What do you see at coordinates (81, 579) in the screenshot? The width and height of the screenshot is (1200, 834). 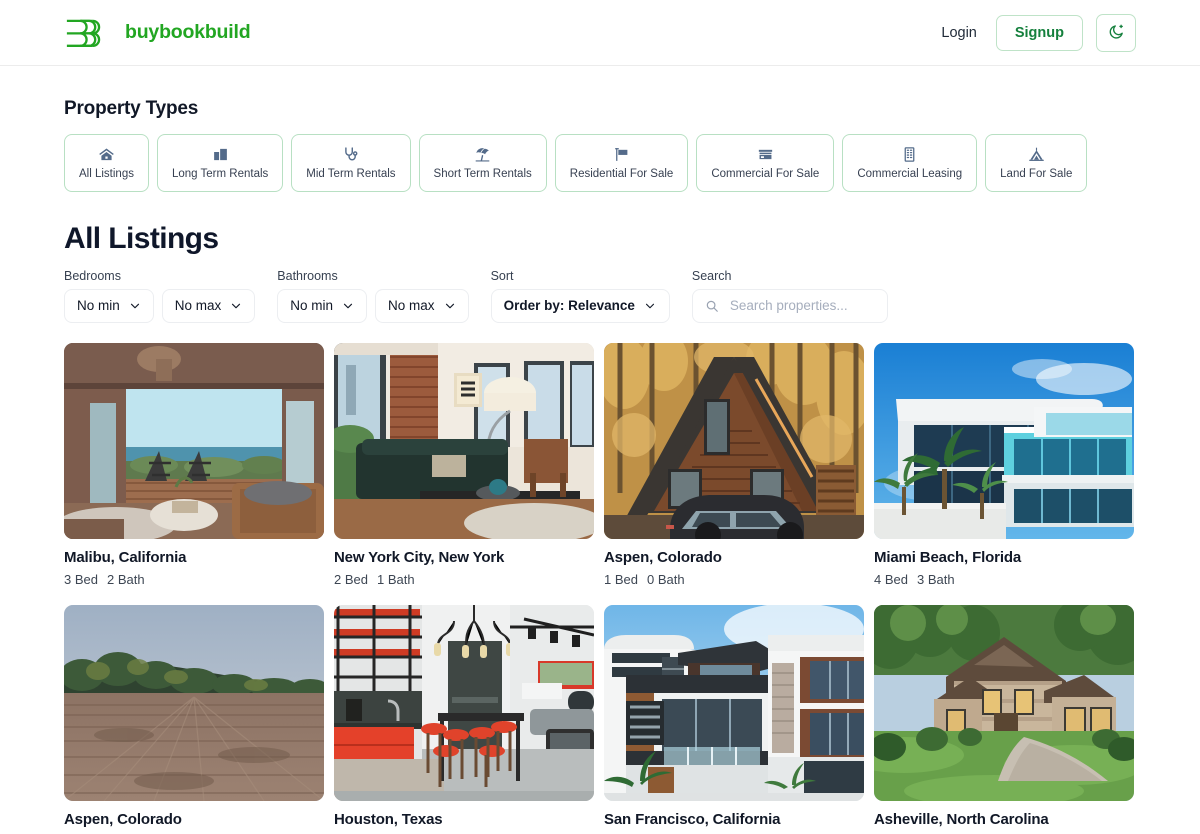 I see `listing-beds: 3 Bed` at bounding box center [81, 579].